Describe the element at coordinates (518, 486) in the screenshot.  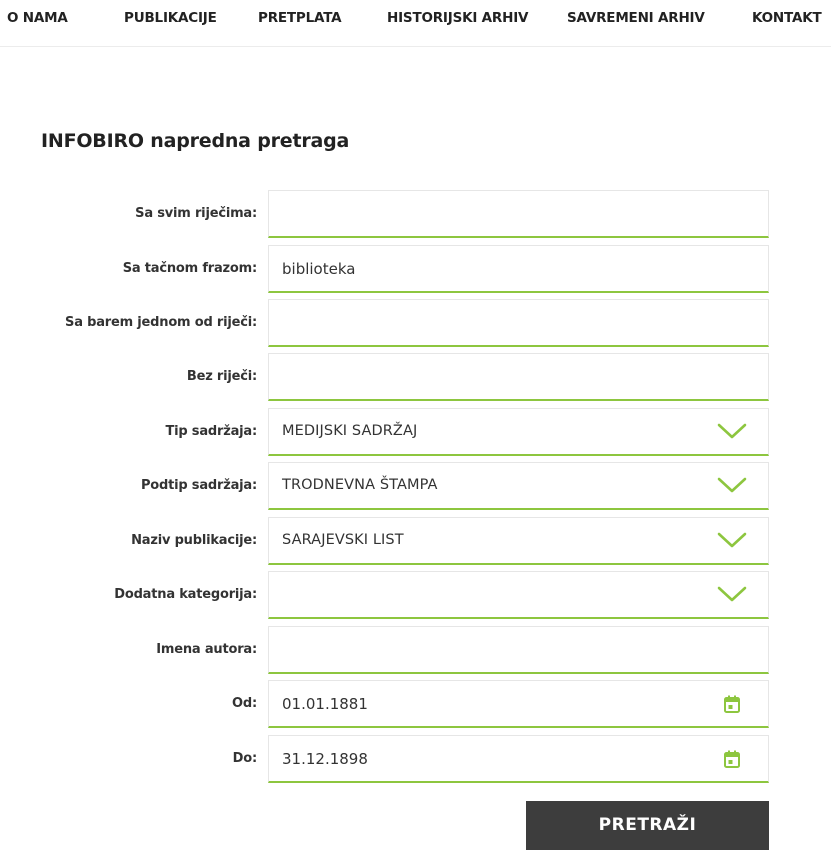
I see `content-subtype-select: TRODNEVNA ŠTAMPA` at that location.